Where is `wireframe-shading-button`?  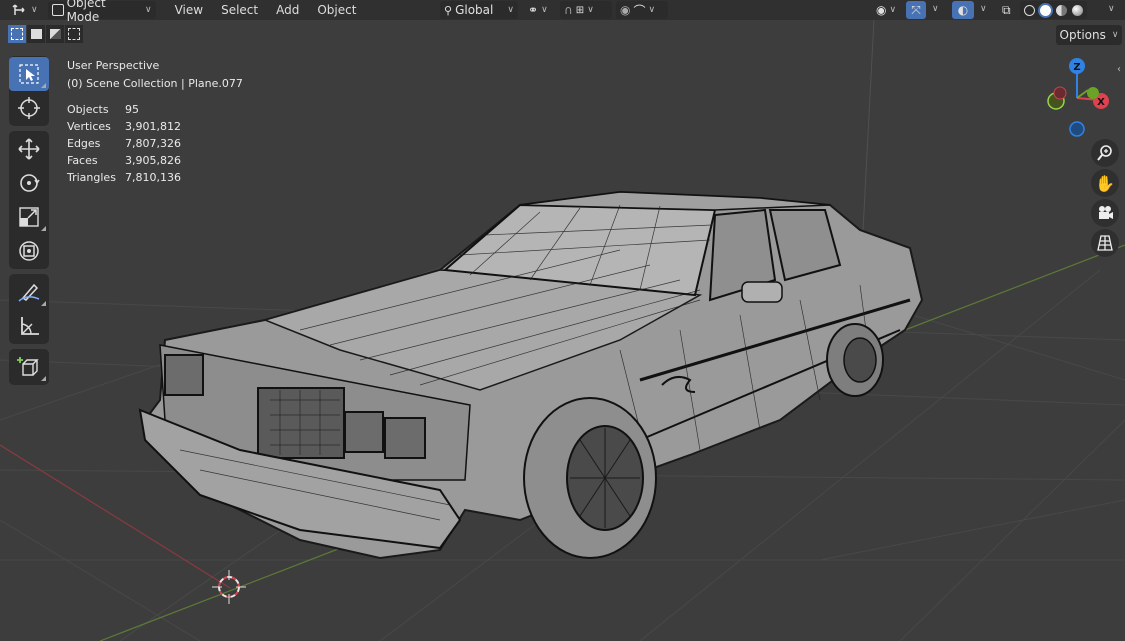
wireframe-shading-button is located at coordinates (1029, 10).